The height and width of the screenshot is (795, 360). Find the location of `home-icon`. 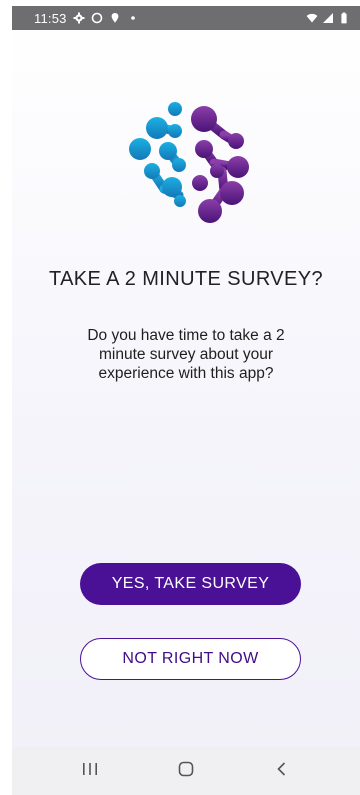

home-icon is located at coordinates (186, 771).